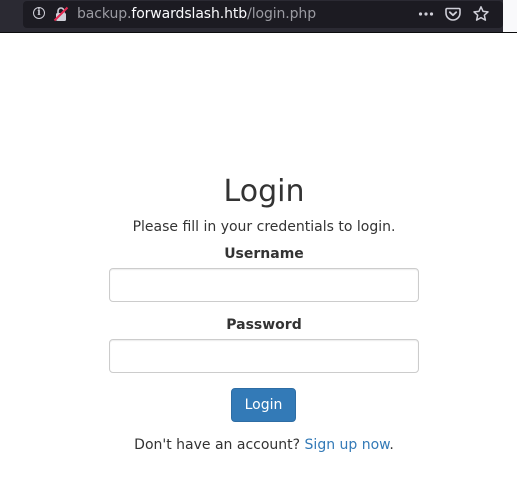 Image resolution: width=517 pixels, height=478 pixels. Describe the element at coordinates (217, 445) in the screenshot. I see `signup-prompt: Don't have an account?` at that location.